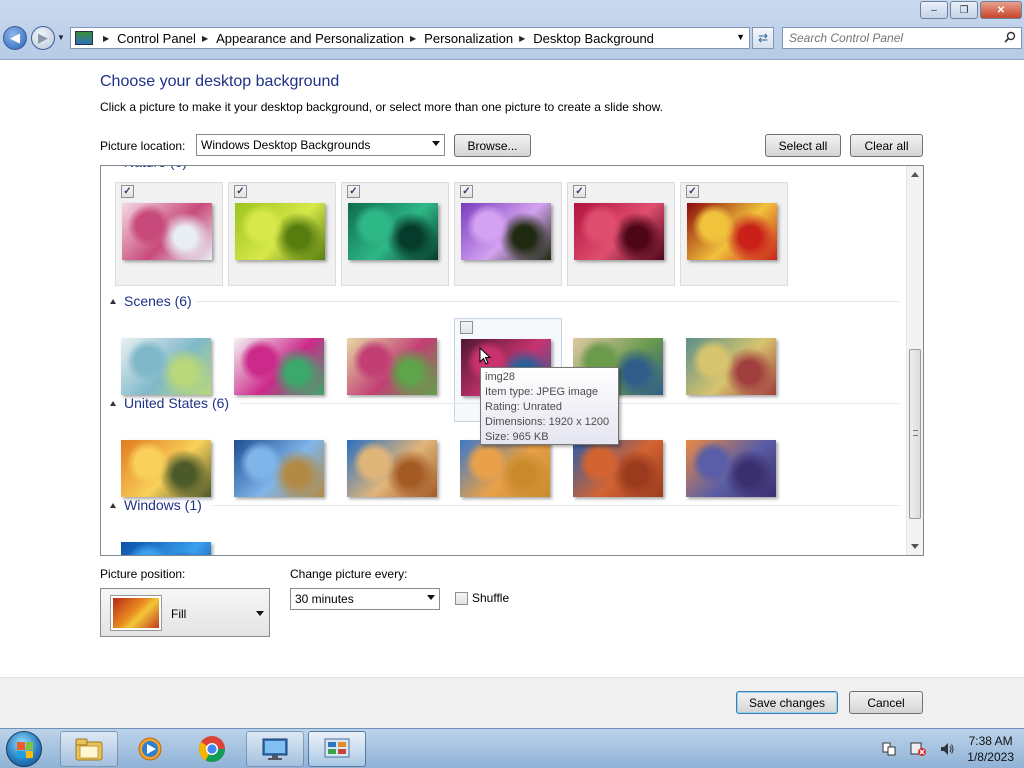 The height and width of the screenshot is (768, 1024). What do you see at coordinates (212, 749) in the screenshot?
I see `taskbar-chrome` at bounding box center [212, 749].